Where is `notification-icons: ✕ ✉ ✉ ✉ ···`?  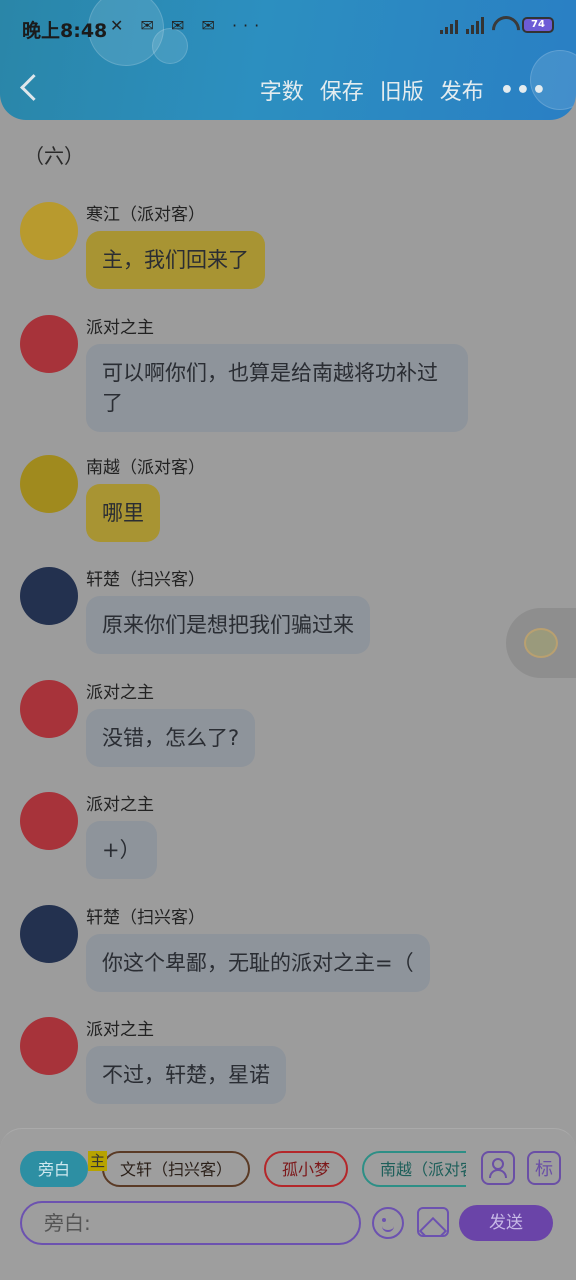
notification-icons: ✕ ✉ ✉ ✉ ··· is located at coordinates (188, 25).